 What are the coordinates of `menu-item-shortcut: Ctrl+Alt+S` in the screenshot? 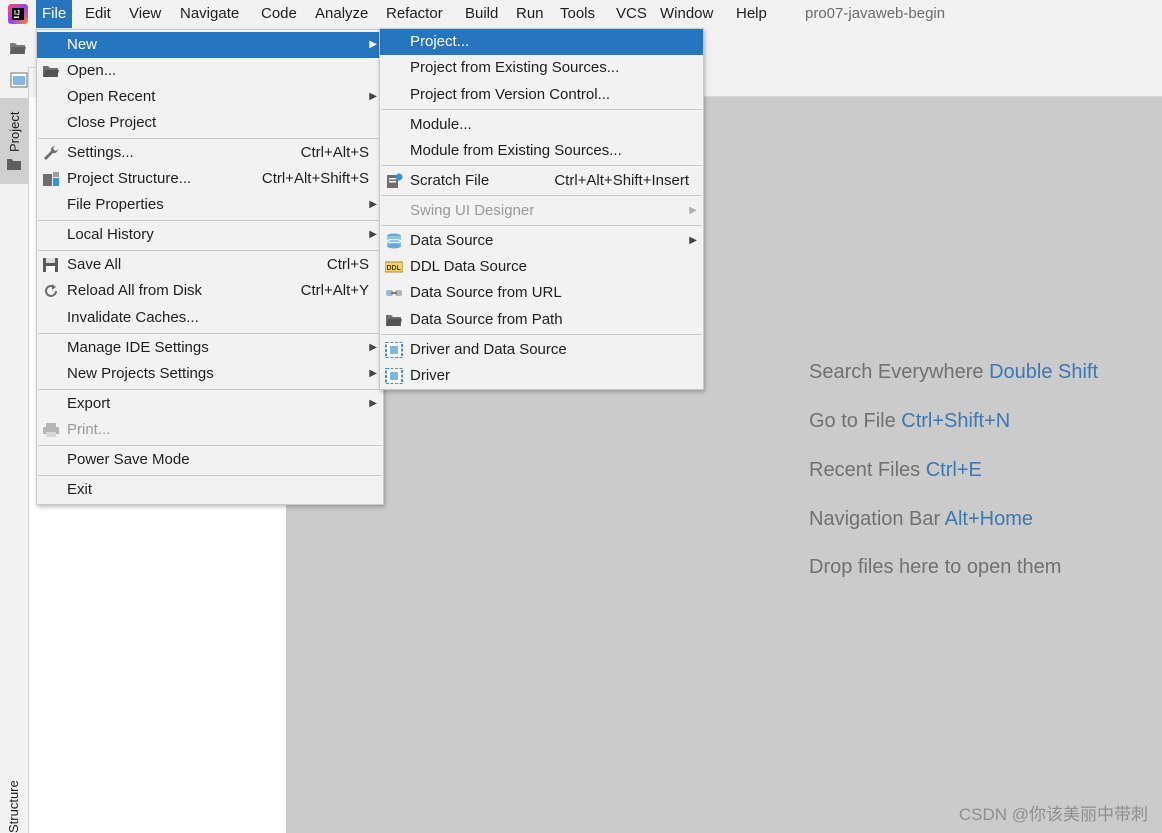 It's located at (334, 152).